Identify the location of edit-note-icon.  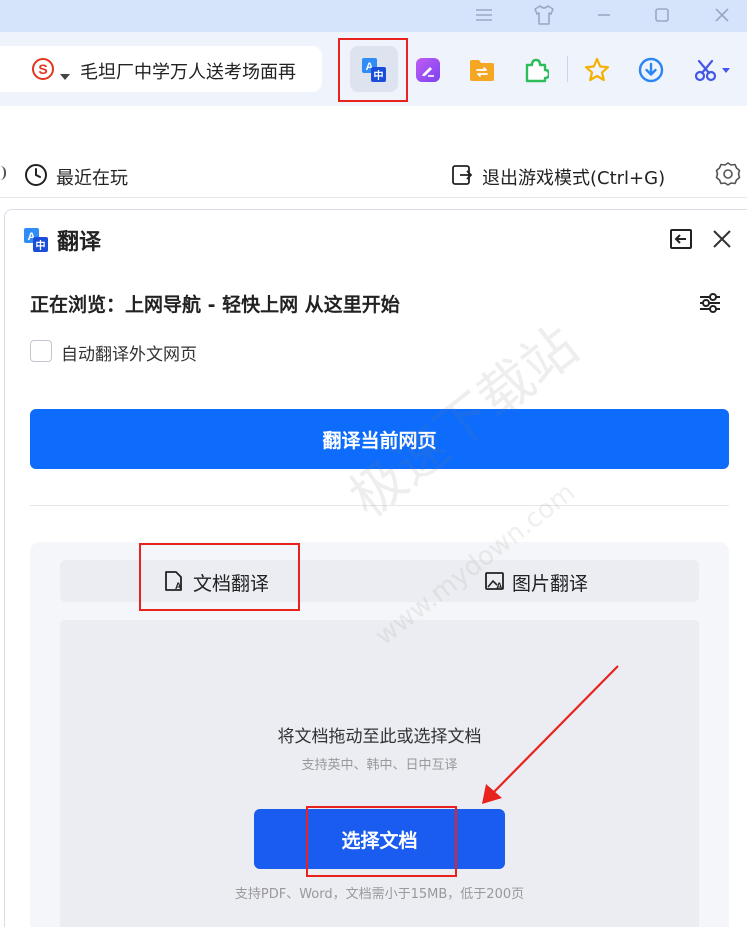
(428, 70).